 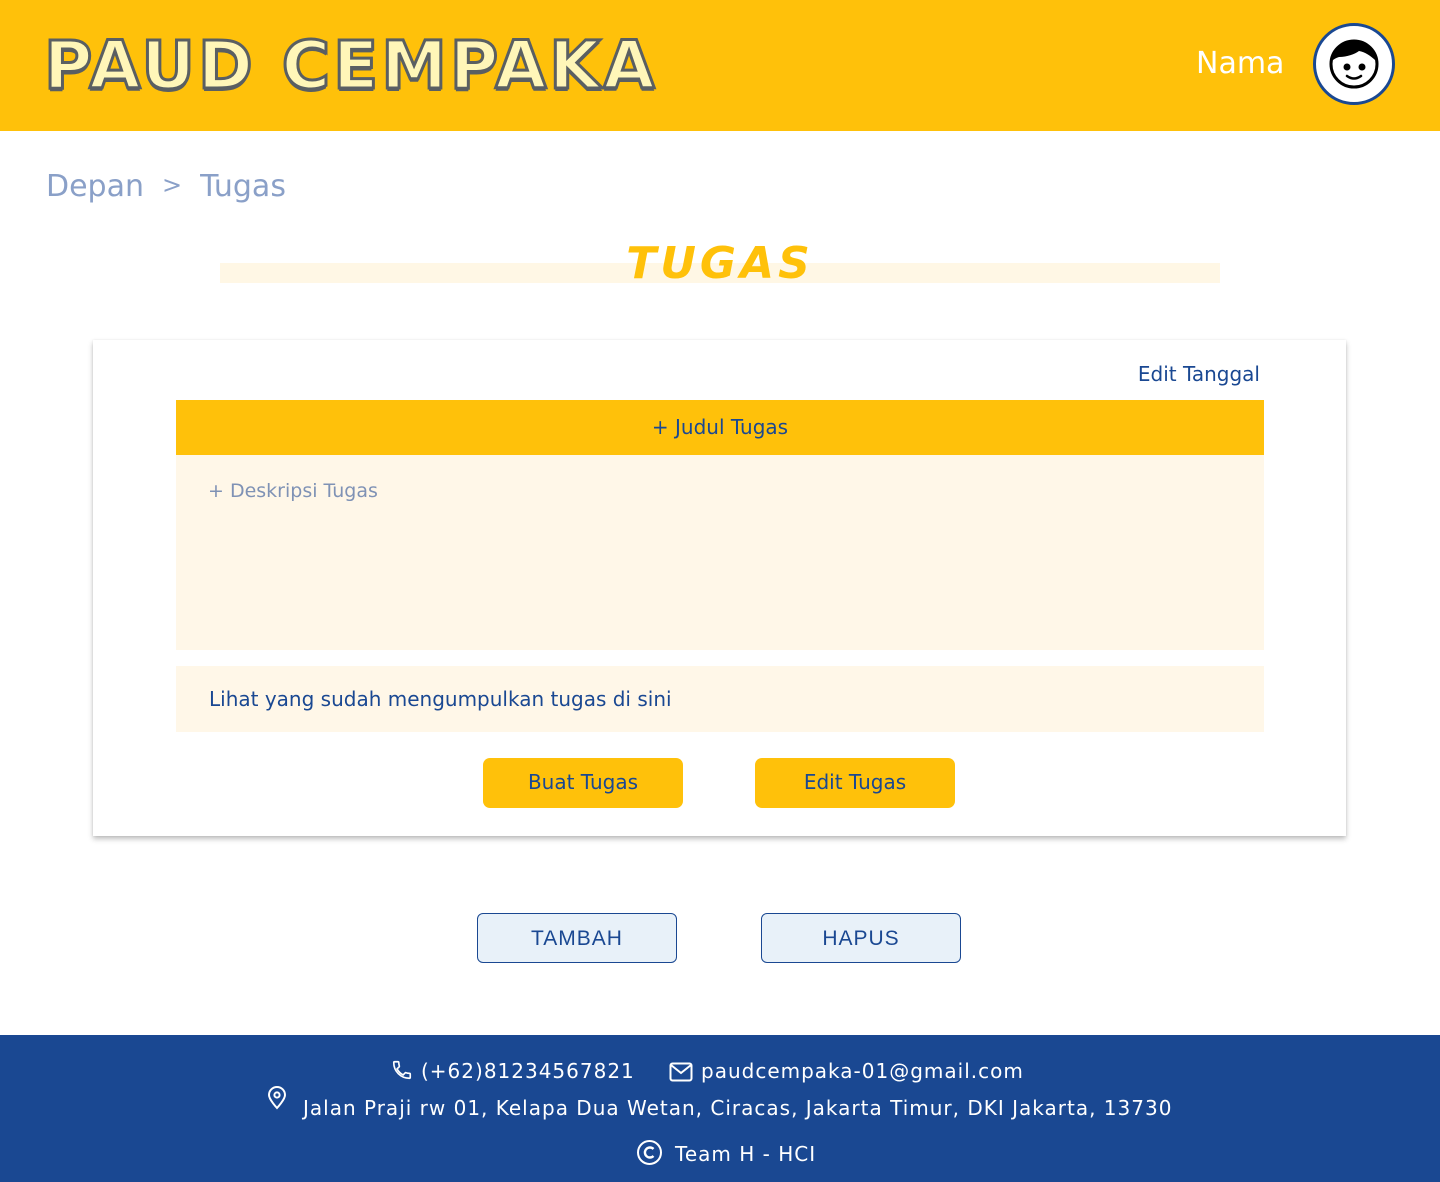 What do you see at coordinates (1240, 64) in the screenshot?
I see `user-name: Nama` at bounding box center [1240, 64].